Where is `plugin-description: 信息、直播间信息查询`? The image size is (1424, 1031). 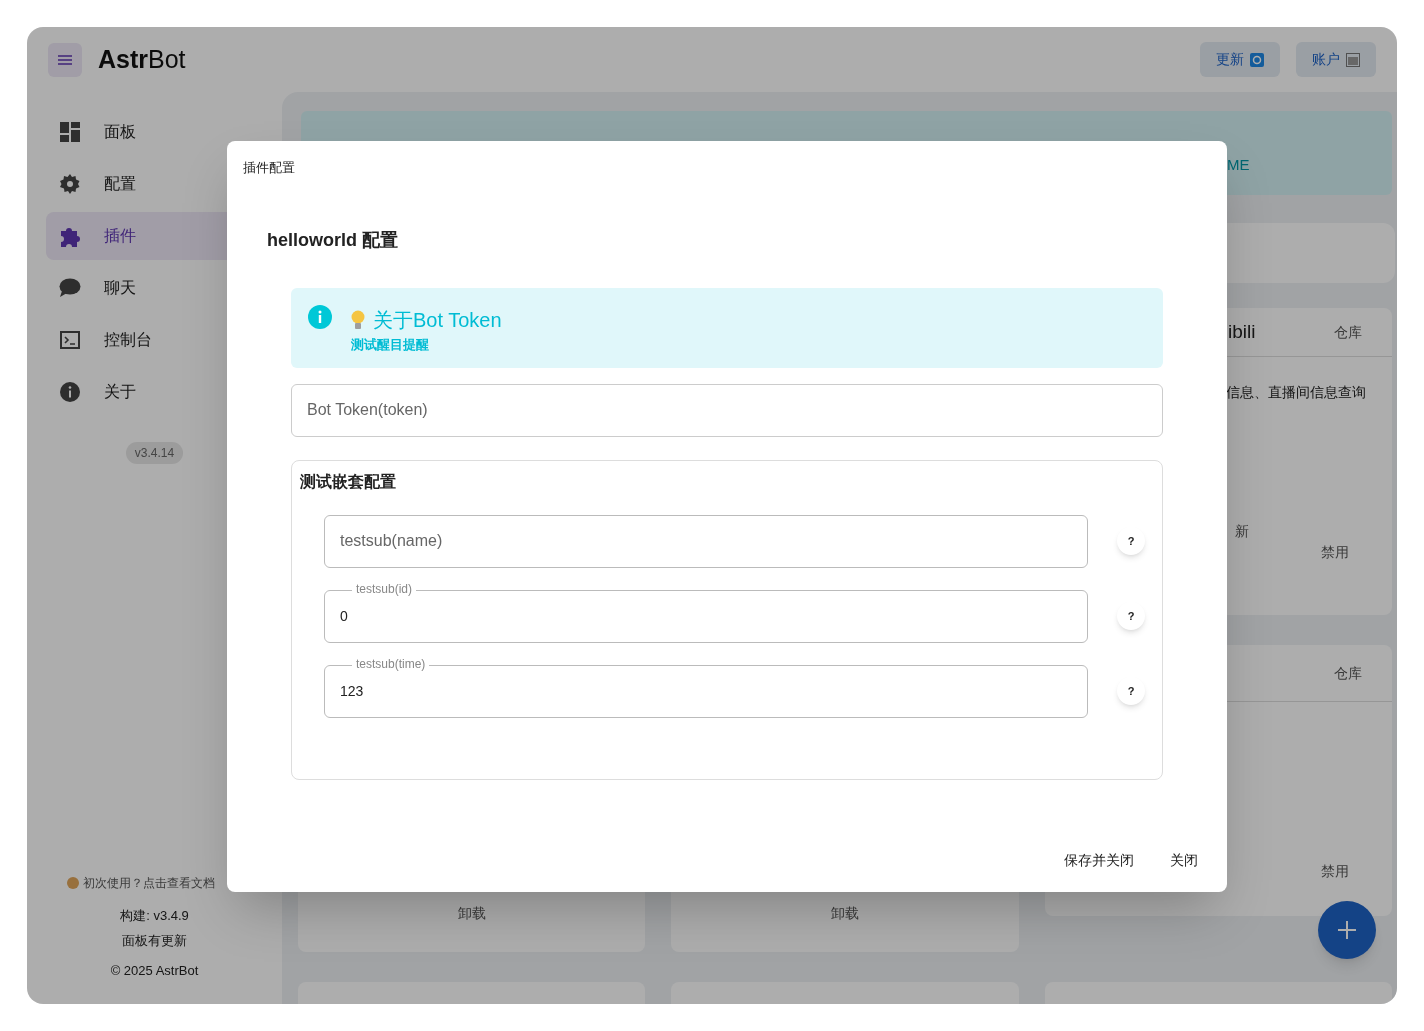 plugin-description: 信息、直播间信息查询 is located at coordinates (1296, 392).